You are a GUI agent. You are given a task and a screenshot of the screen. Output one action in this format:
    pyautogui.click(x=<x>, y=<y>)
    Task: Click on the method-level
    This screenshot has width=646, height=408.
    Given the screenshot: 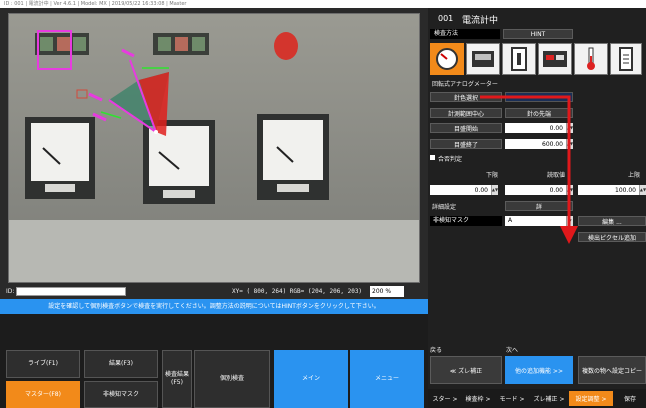 What is the action you would take?
    pyautogui.click(x=626, y=59)
    